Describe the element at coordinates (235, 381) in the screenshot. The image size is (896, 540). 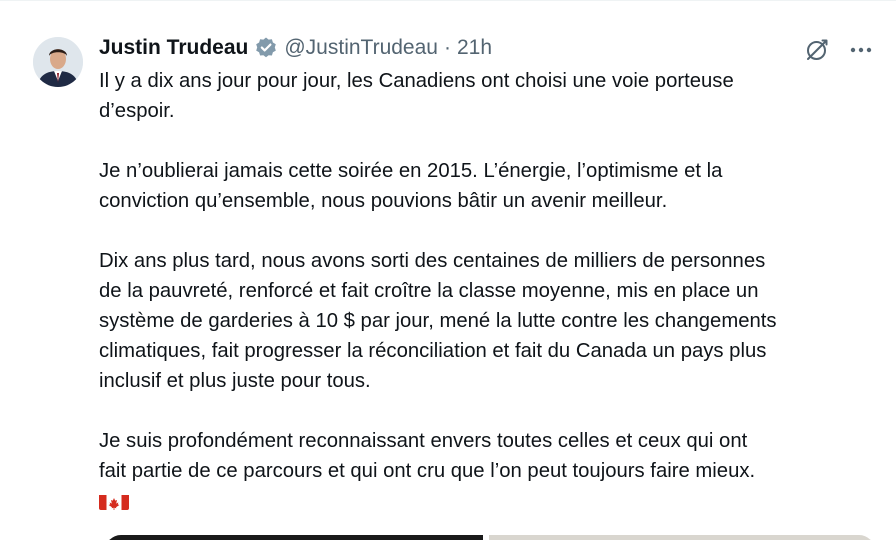
I see `text-line: inclusif et plus juste pour tous.` at that location.